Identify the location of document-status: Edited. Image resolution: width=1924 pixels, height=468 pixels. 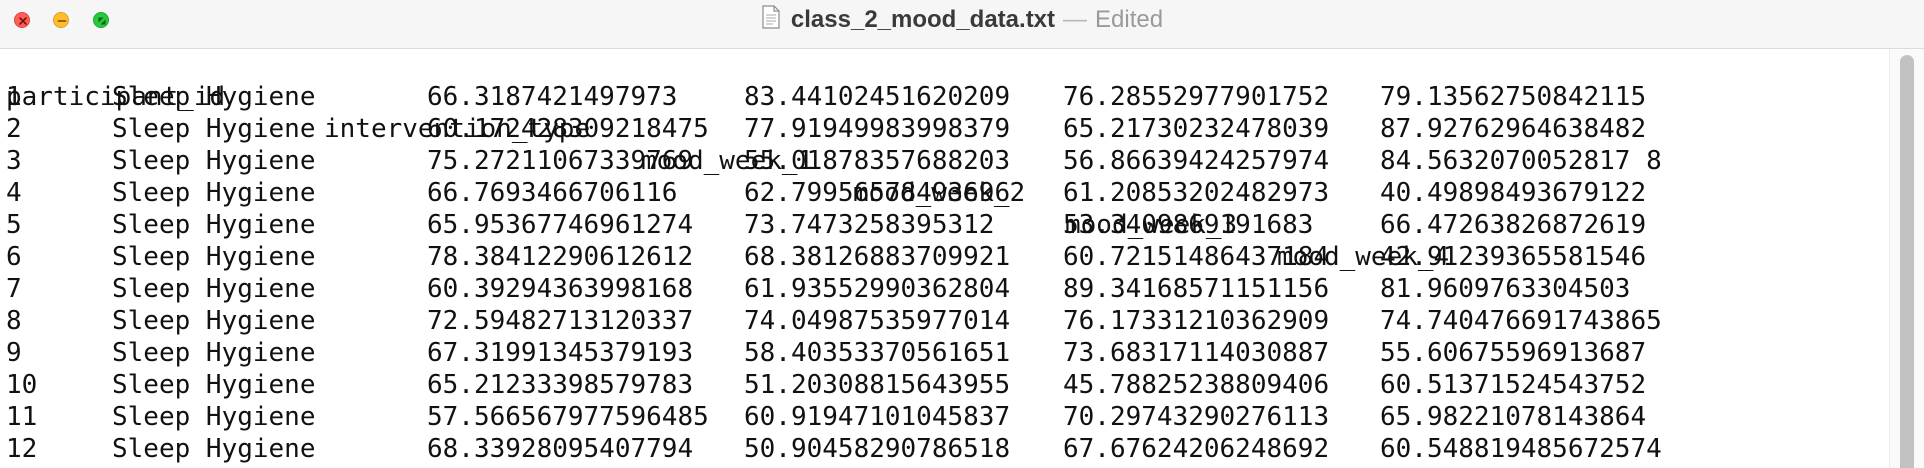
(1129, 20).